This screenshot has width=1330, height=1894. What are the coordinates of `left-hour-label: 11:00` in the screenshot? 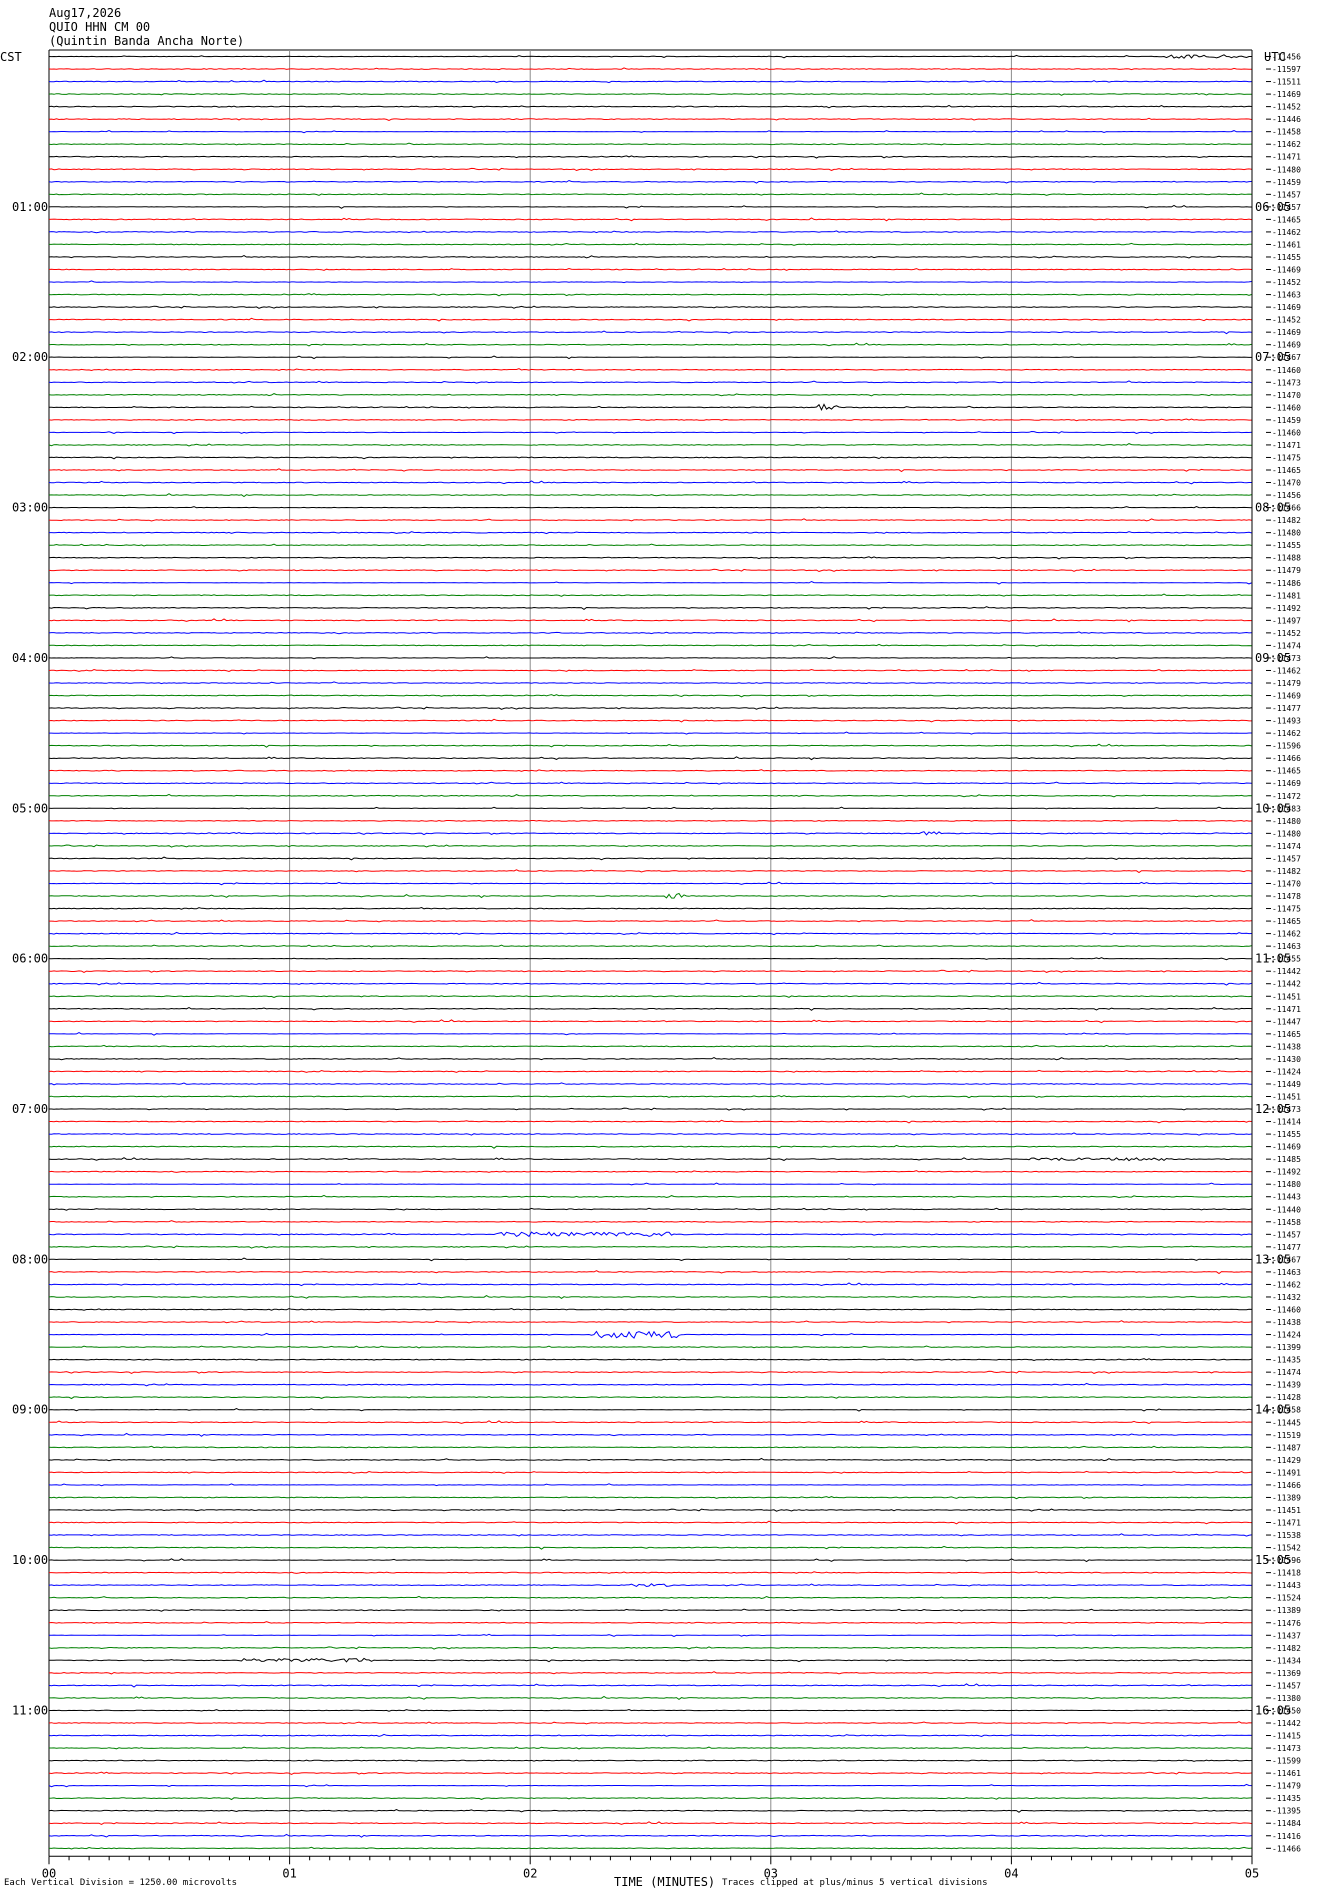 It's located at (30, 1710).